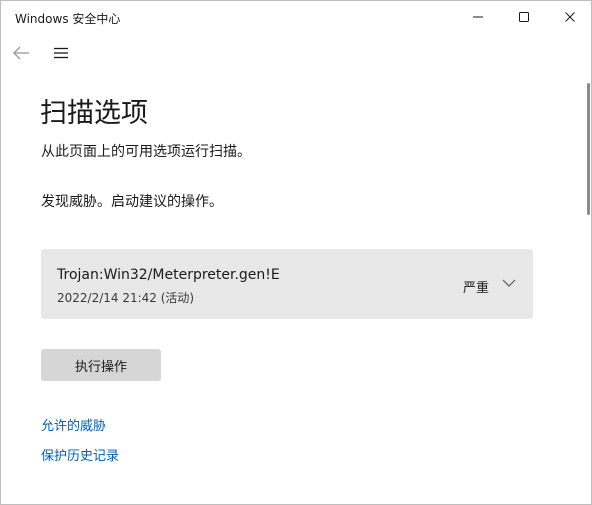 Image resolution: width=592 pixels, height=505 pixels. Describe the element at coordinates (73, 424) in the screenshot. I see `allowed-threats-link: 允许的威胁` at that location.